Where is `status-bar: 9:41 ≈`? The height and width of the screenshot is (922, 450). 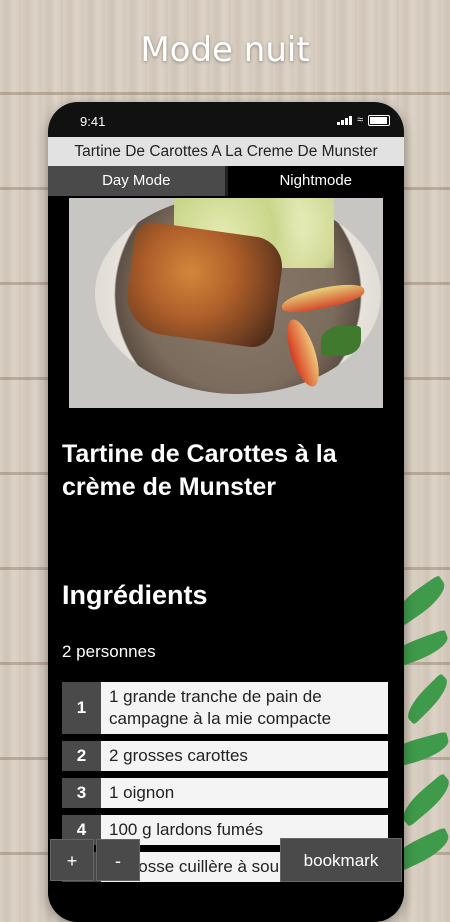
status-bar: 9:41 ≈ is located at coordinates (226, 119).